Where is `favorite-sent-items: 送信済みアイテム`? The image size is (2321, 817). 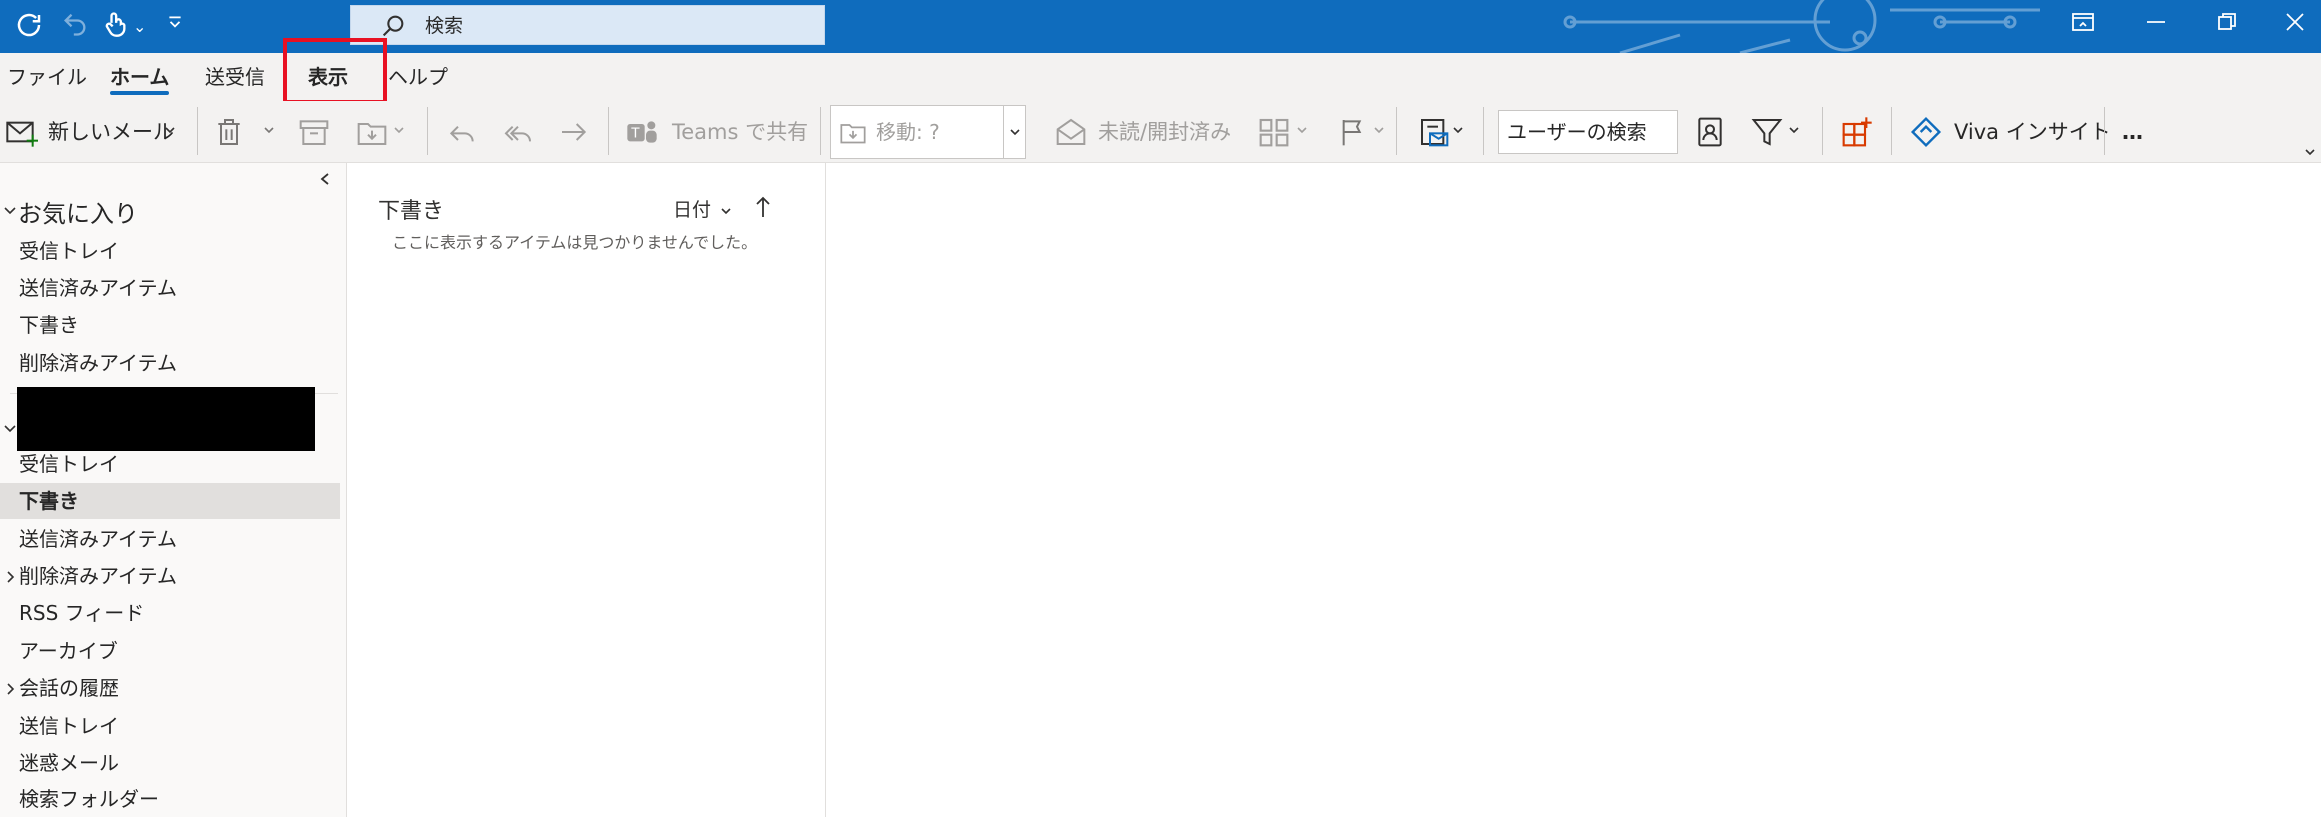 favorite-sent-items: 送信済みアイテム is located at coordinates (170, 288).